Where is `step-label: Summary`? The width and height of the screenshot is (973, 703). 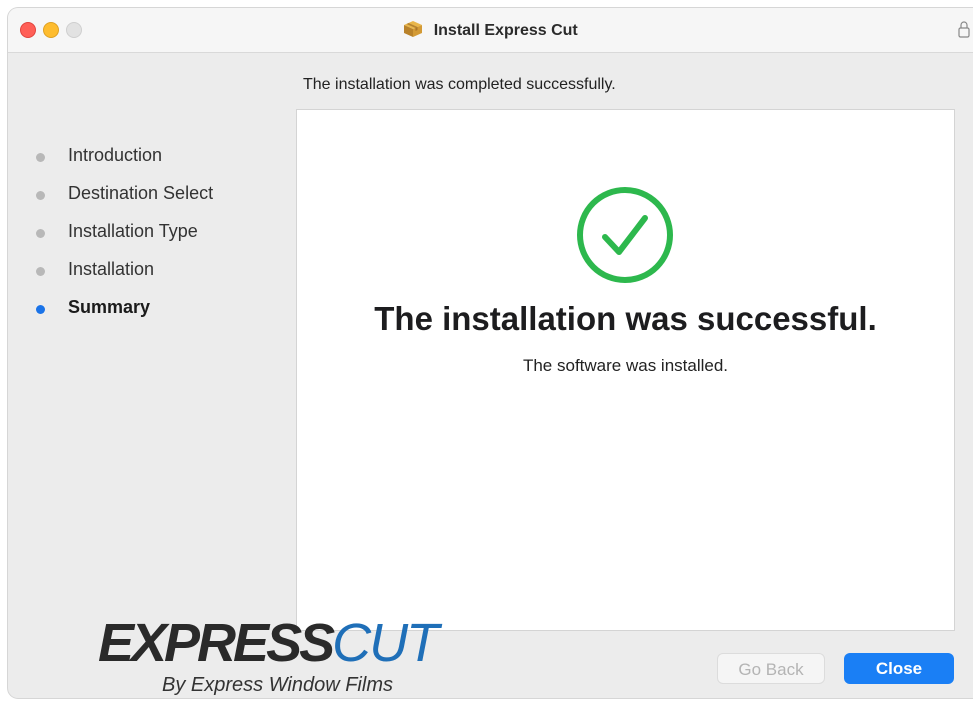 step-label: Summary is located at coordinates (109, 307).